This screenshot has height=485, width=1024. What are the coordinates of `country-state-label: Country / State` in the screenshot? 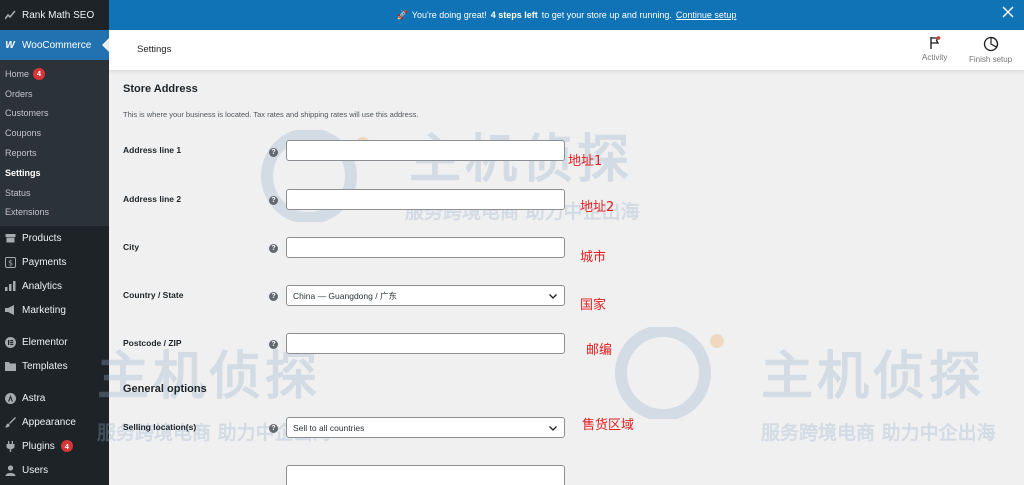 It's located at (153, 295).